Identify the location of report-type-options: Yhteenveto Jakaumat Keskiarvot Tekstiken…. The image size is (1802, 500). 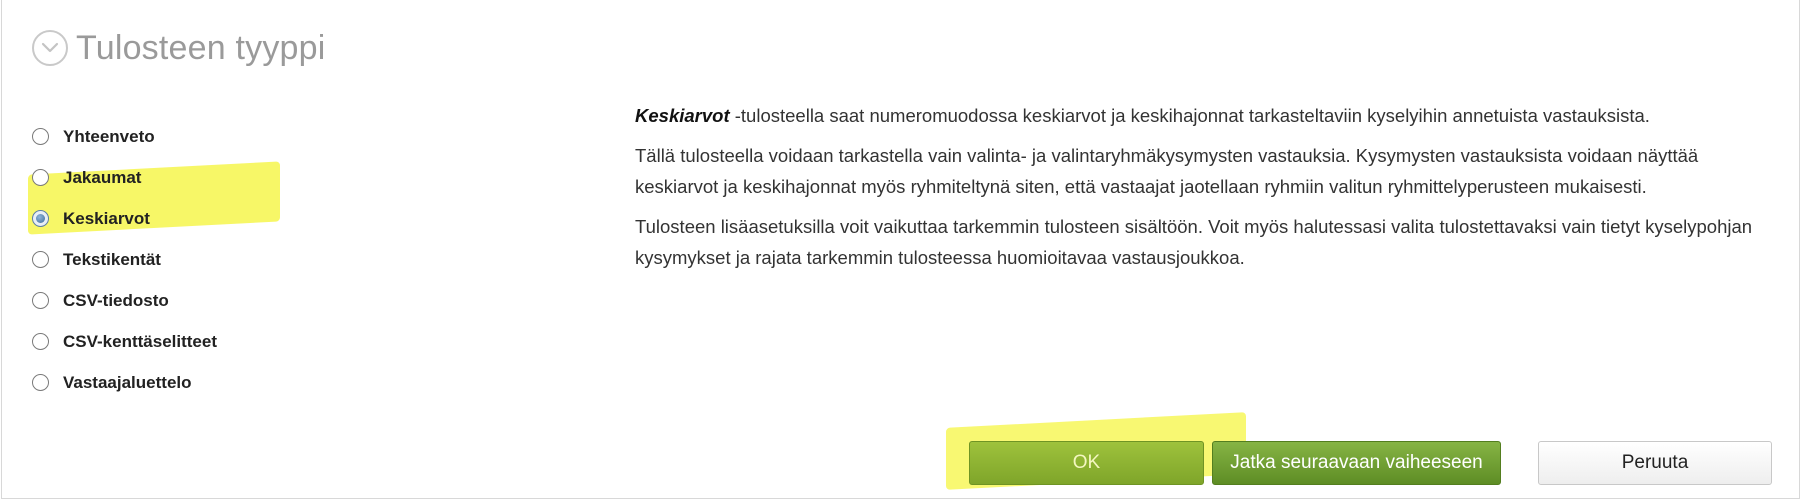
(182, 259).